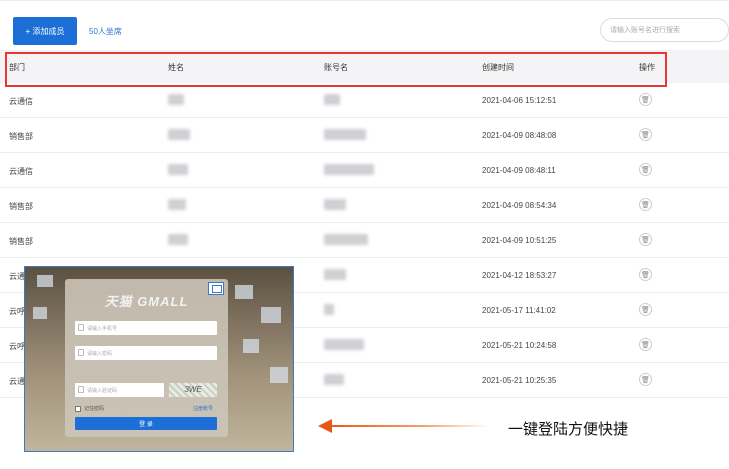  I want to click on password-placeholder: 请输入密码, so click(100, 353).